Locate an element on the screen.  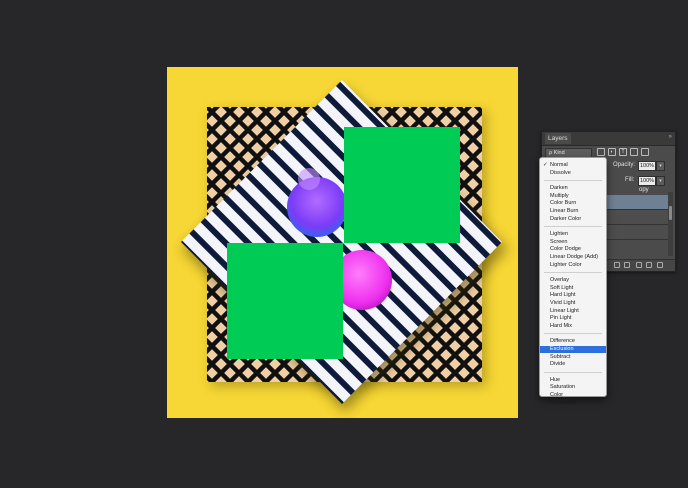
trash-icon is located at coordinates (660, 265).